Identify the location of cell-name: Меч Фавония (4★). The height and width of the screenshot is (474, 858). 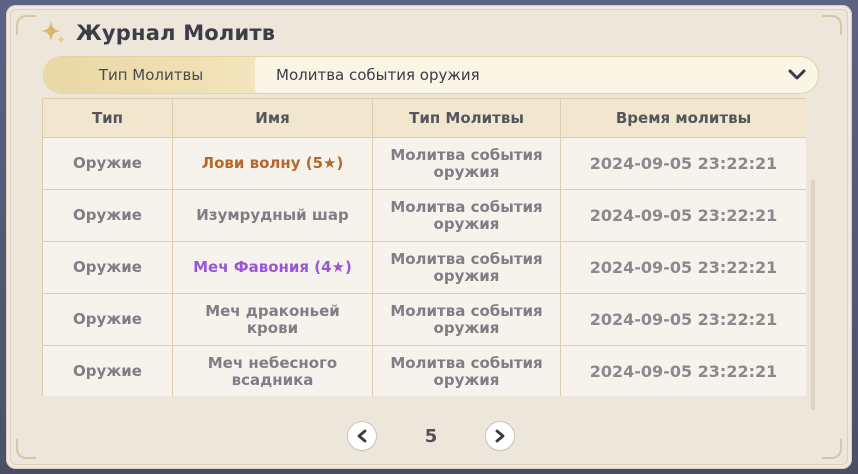
(272, 267).